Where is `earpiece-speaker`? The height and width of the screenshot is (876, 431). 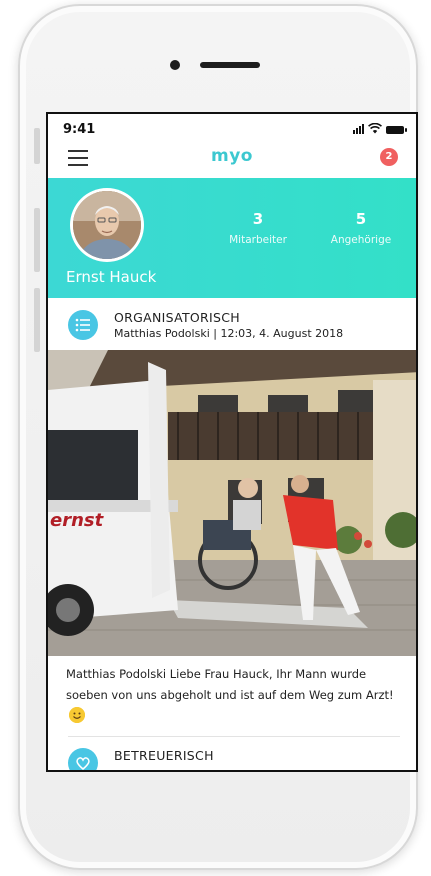 earpiece-speaker is located at coordinates (230, 65).